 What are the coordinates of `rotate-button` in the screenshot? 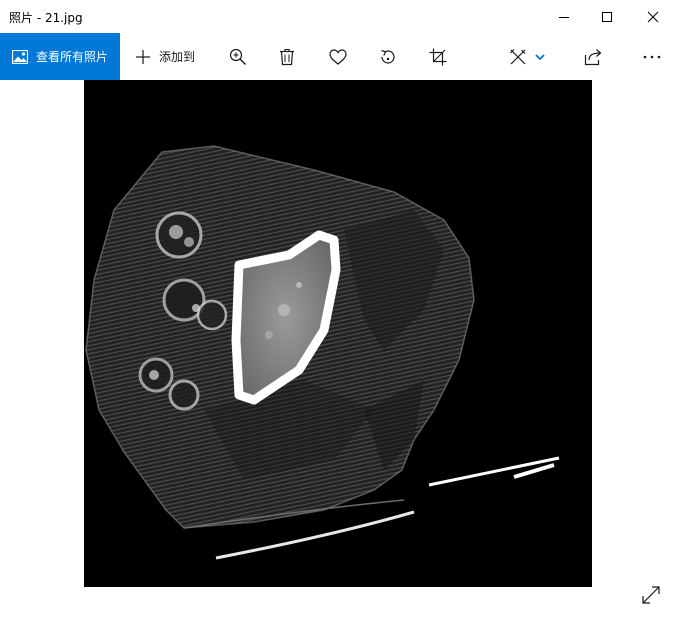 It's located at (388, 56).